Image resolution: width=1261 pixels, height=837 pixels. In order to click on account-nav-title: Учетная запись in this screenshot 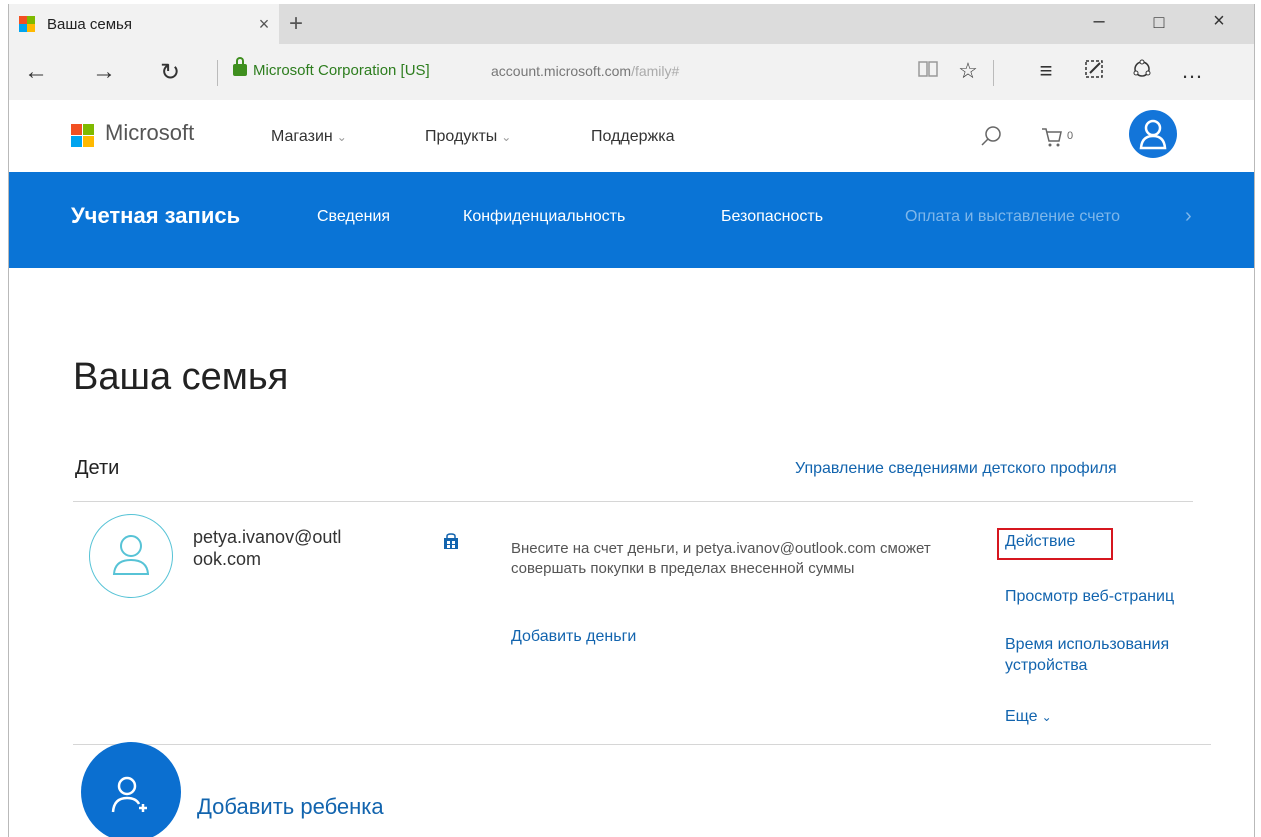, I will do `click(155, 216)`.